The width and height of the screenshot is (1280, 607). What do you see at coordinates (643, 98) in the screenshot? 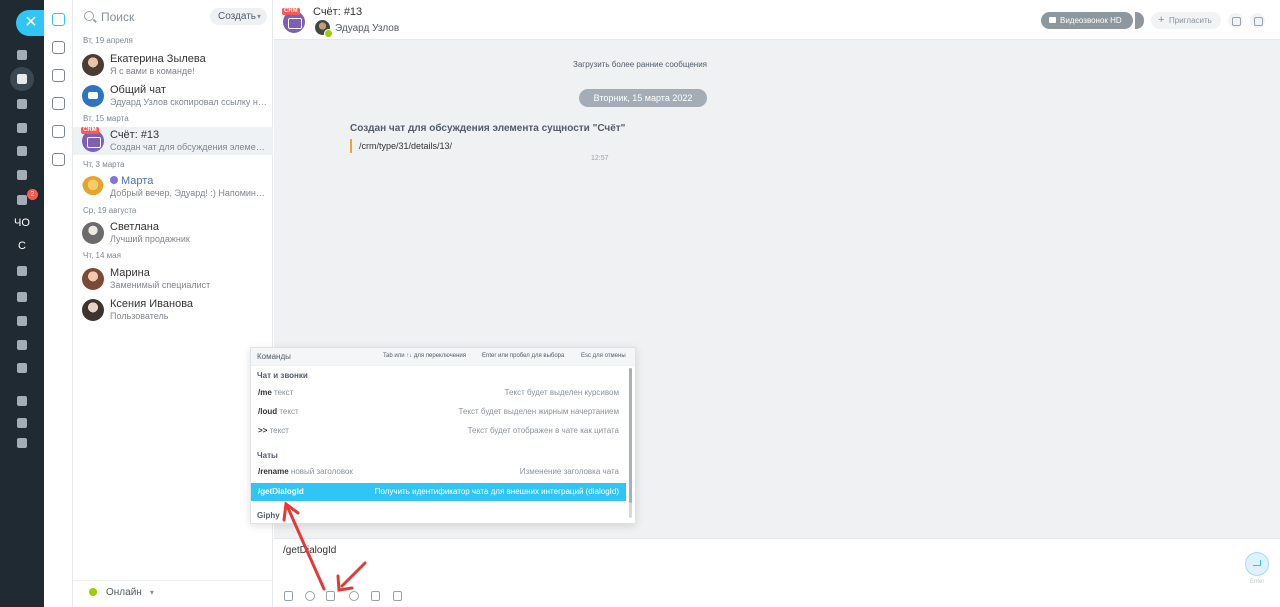
I see `date-divider: Вторник, 15 марта 2022` at bounding box center [643, 98].